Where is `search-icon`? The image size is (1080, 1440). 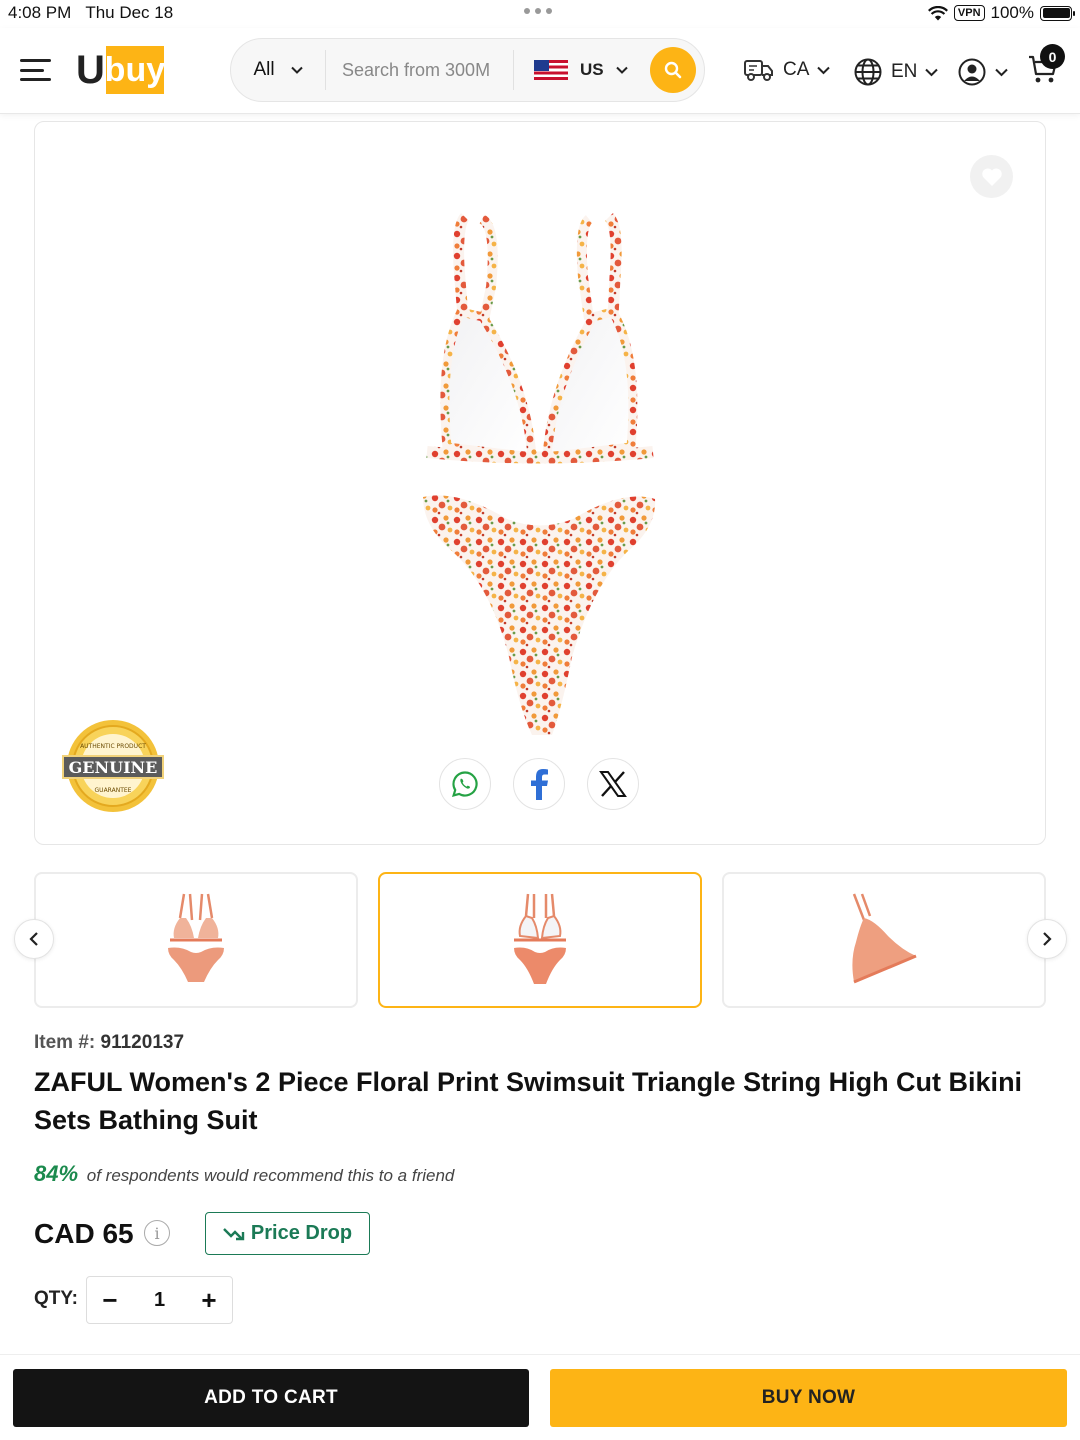 search-icon is located at coordinates (673, 70).